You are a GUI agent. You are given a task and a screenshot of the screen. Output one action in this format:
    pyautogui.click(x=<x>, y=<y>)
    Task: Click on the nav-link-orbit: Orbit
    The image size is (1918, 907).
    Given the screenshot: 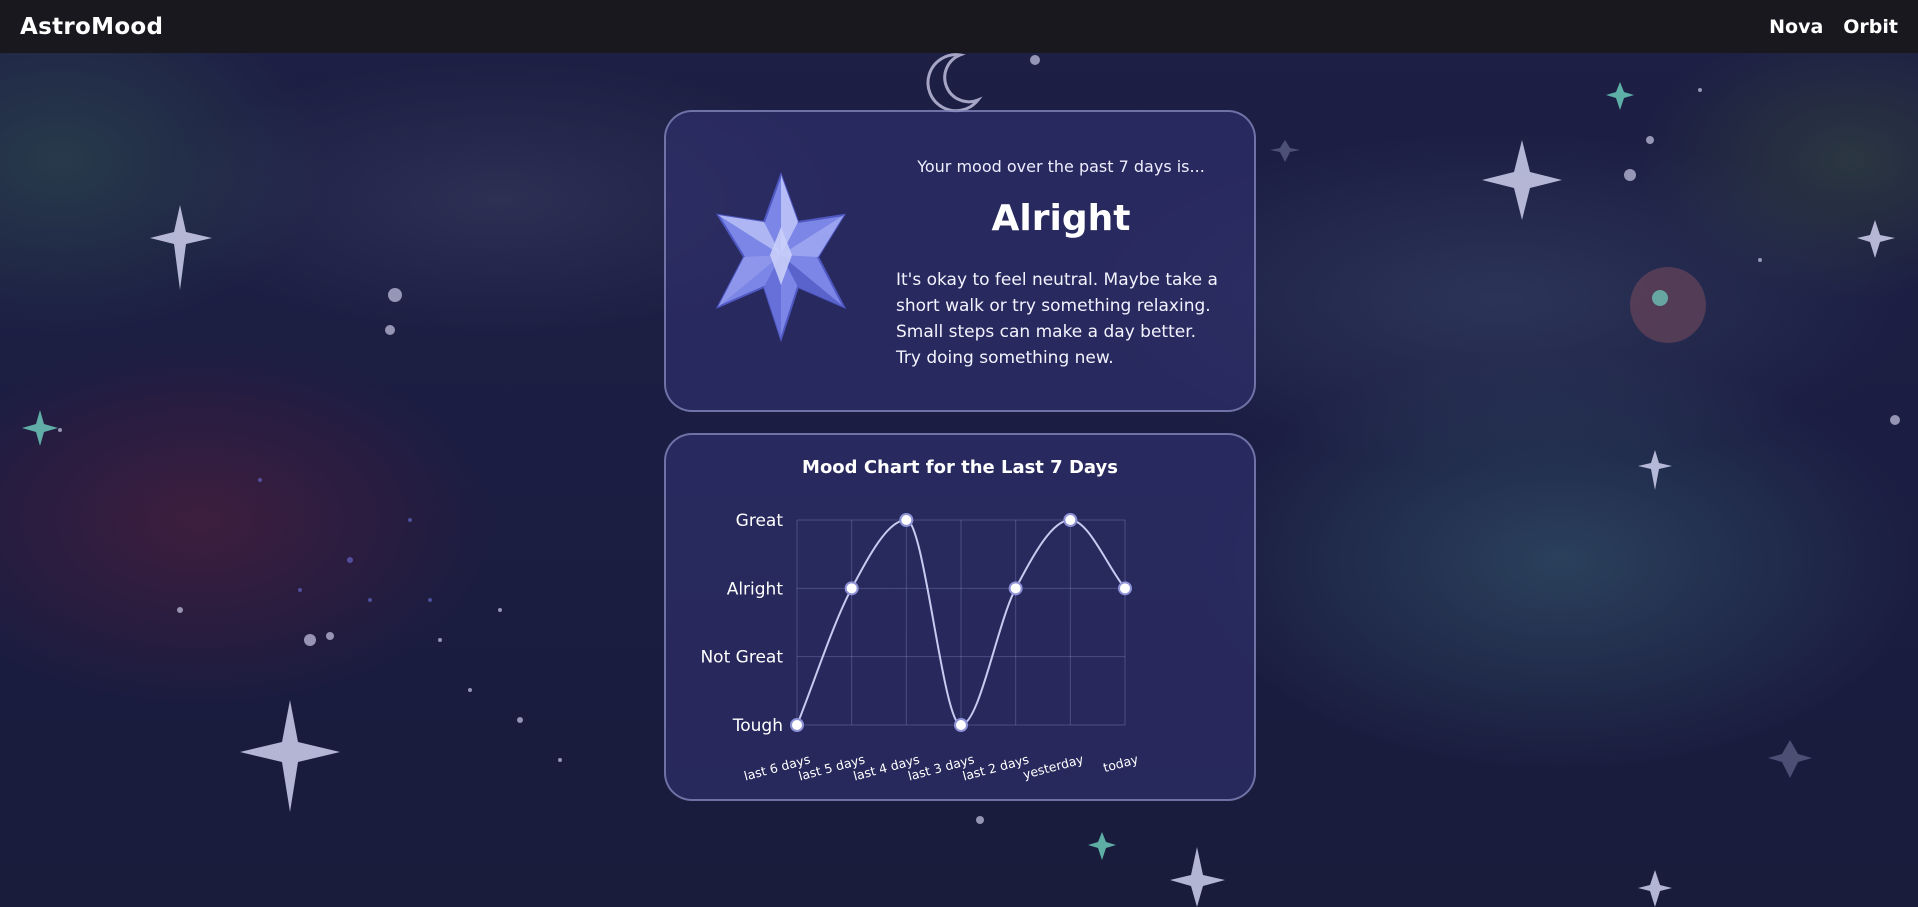 What is the action you would take?
    pyautogui.click(x=1870, y=27)
    